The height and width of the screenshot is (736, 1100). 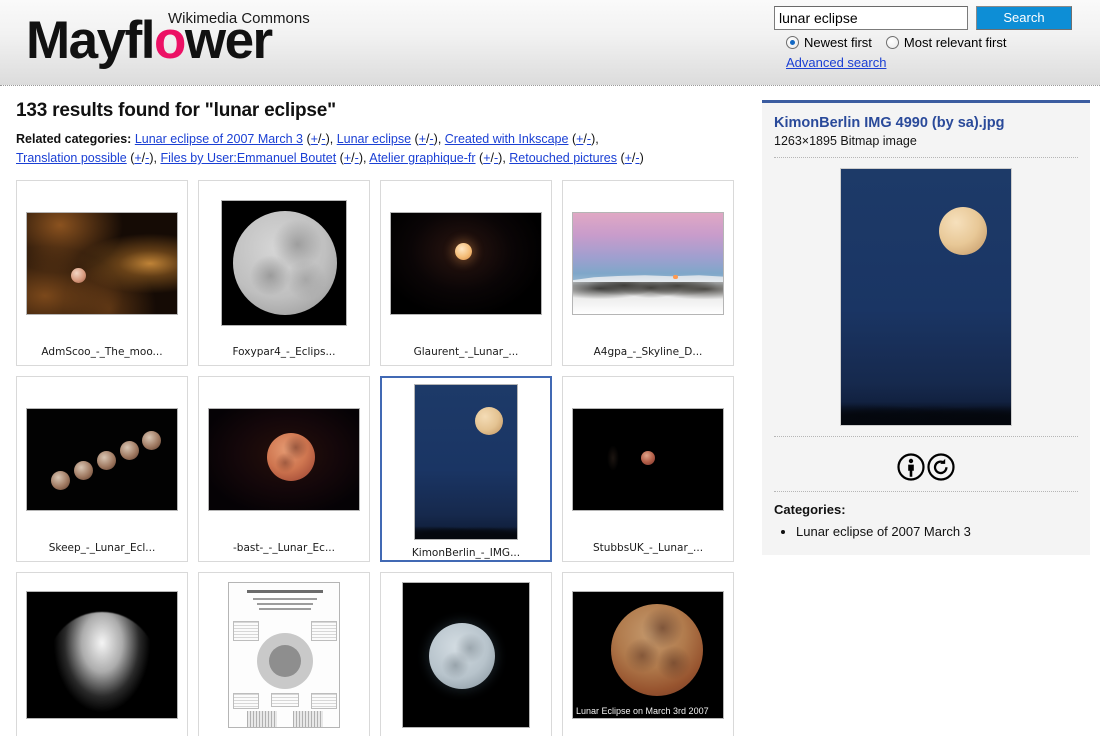 What do you see at coordinates (926, 410) in the screenshot?
I see `treeline-shape` at bounding box center [926, 410].